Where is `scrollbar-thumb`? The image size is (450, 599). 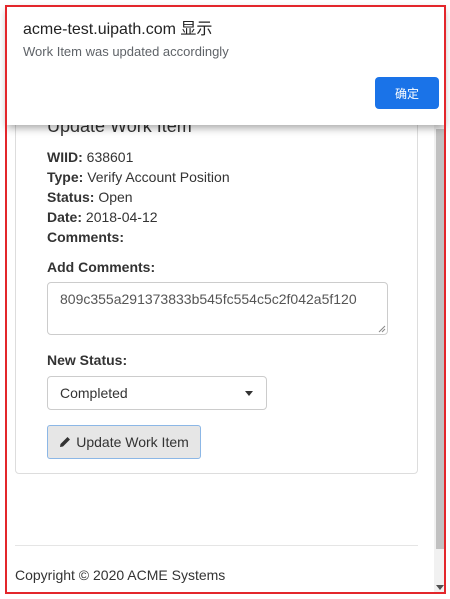
scrollbar-thumb is located at coordinates (440, 339).